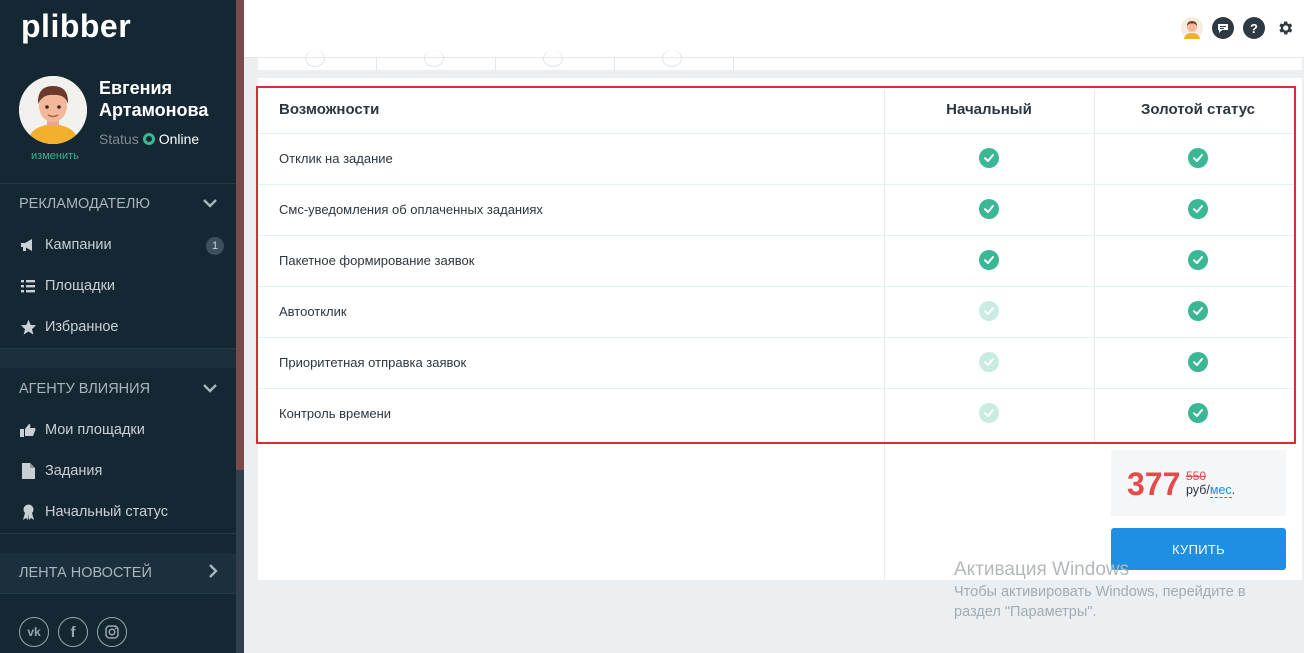 The image size is (1304, 653). Describe the element at coordinates (112, 632) in the screenshot. I see `instagram-icon` at that location.